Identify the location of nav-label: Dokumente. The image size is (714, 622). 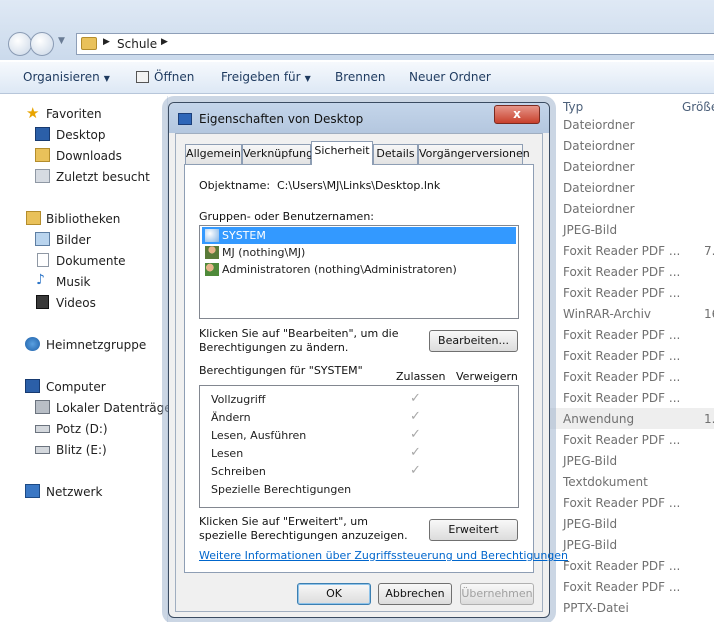
(91, 261).